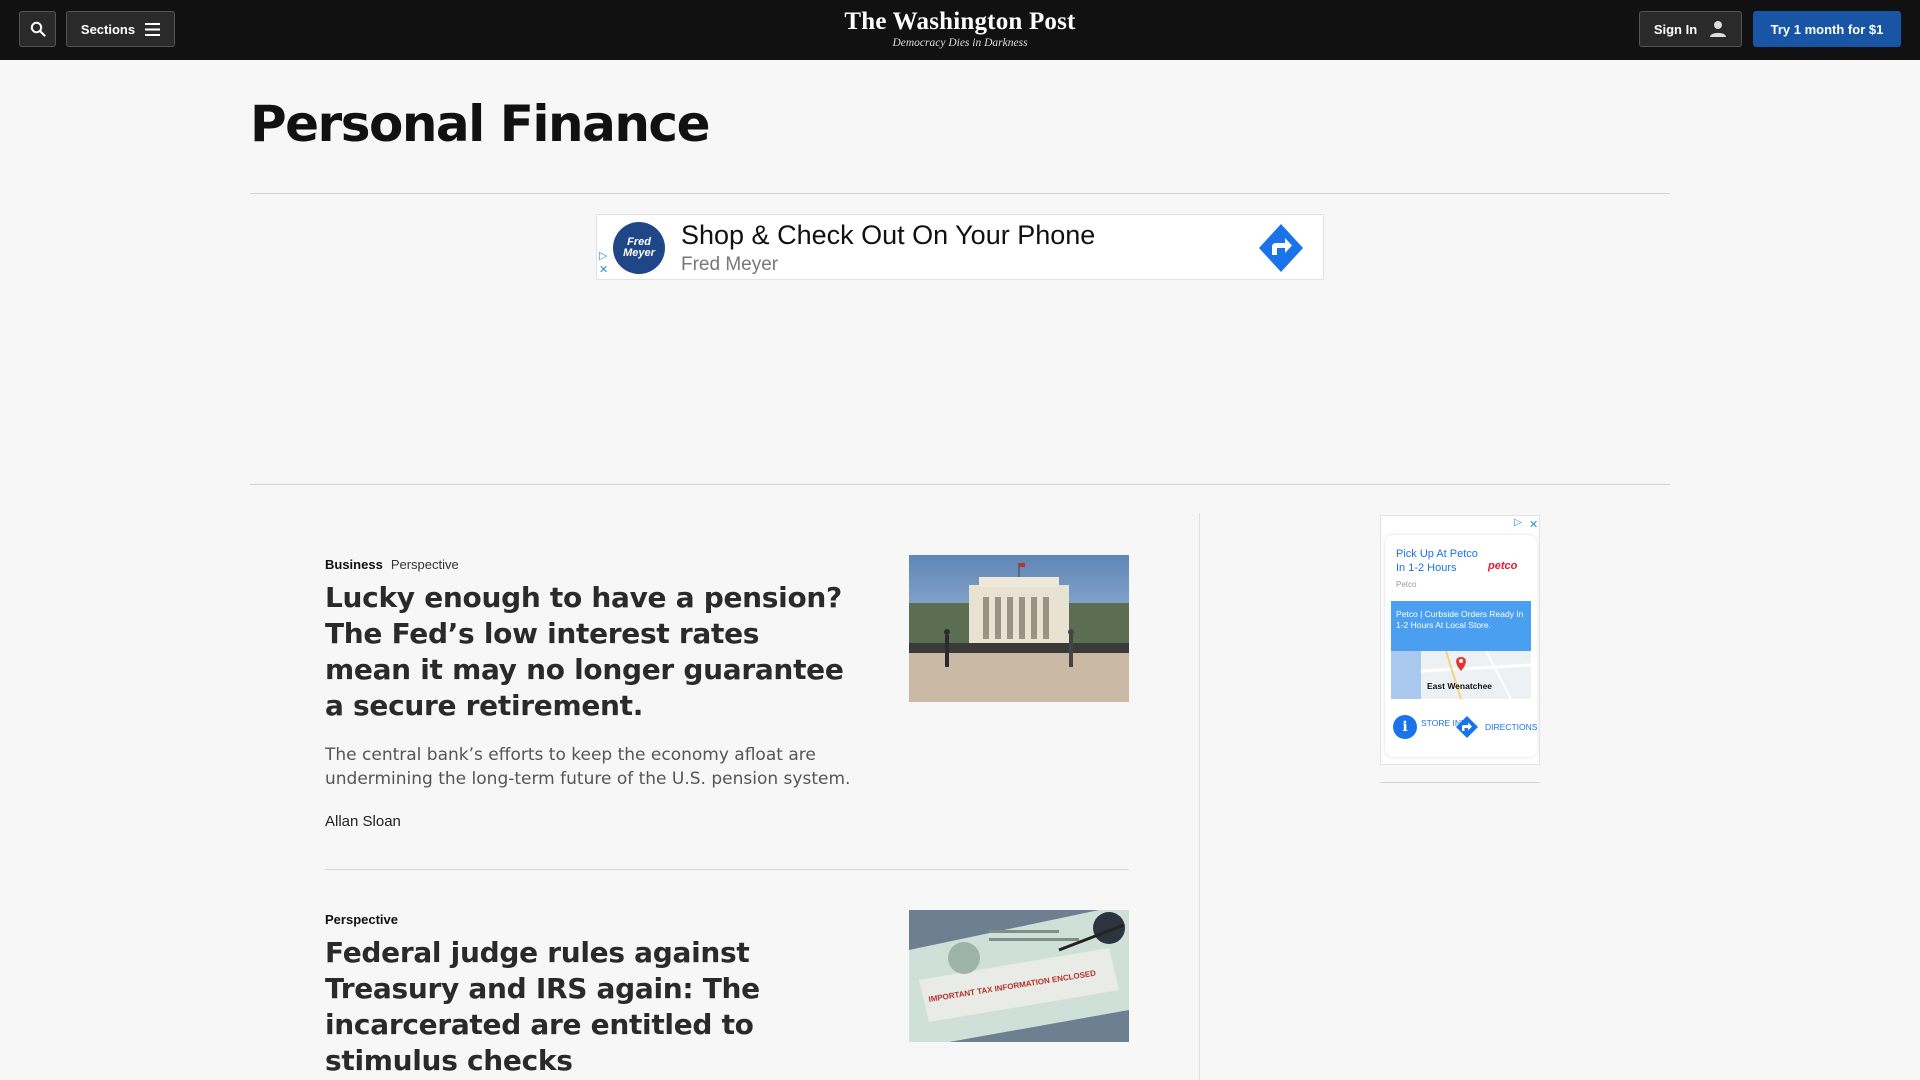 The width and height of the screenshot is (1920, 1080). I want to click on page-title: Personal Finance, so click(480, 124).